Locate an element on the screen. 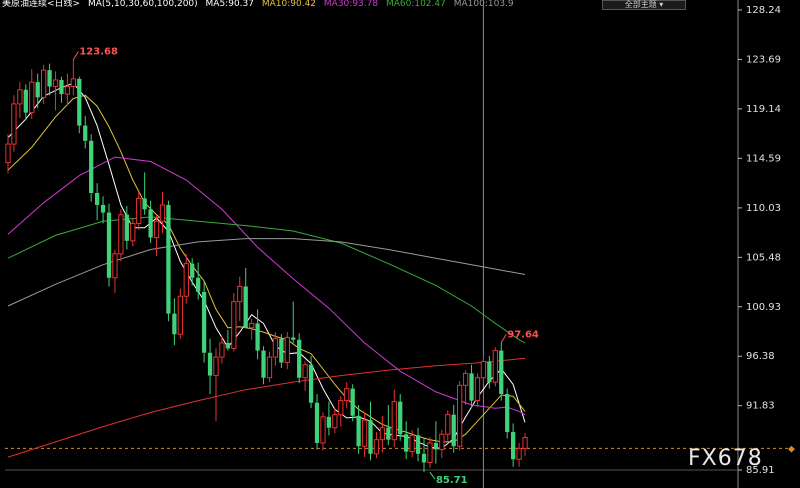 This screenshot has width=800, height=488. annotation-label: 97.64 is located at coordinates (523, 335).